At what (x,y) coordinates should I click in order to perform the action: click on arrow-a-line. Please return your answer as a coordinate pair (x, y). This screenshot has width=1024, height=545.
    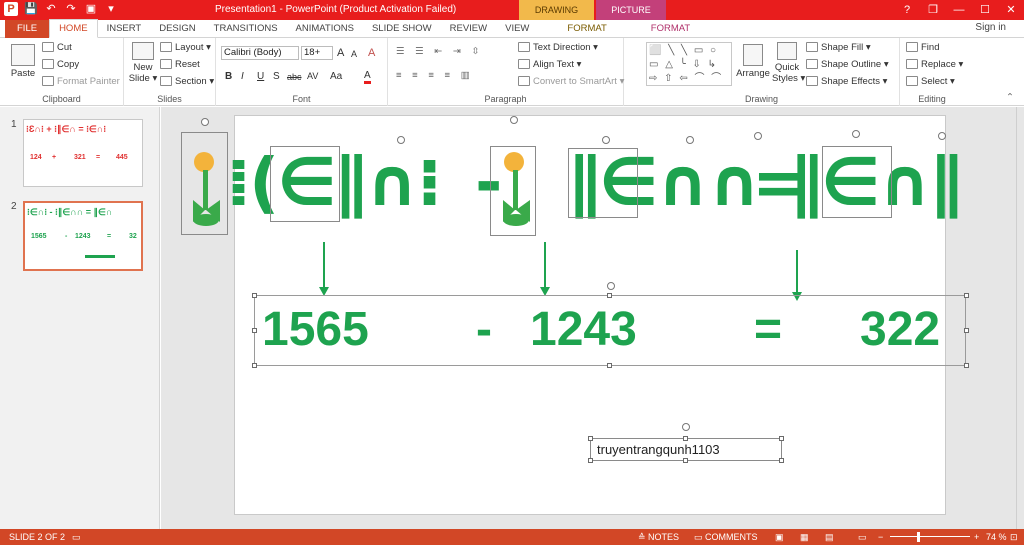
    Looking at the image, I should click on (324, 264).